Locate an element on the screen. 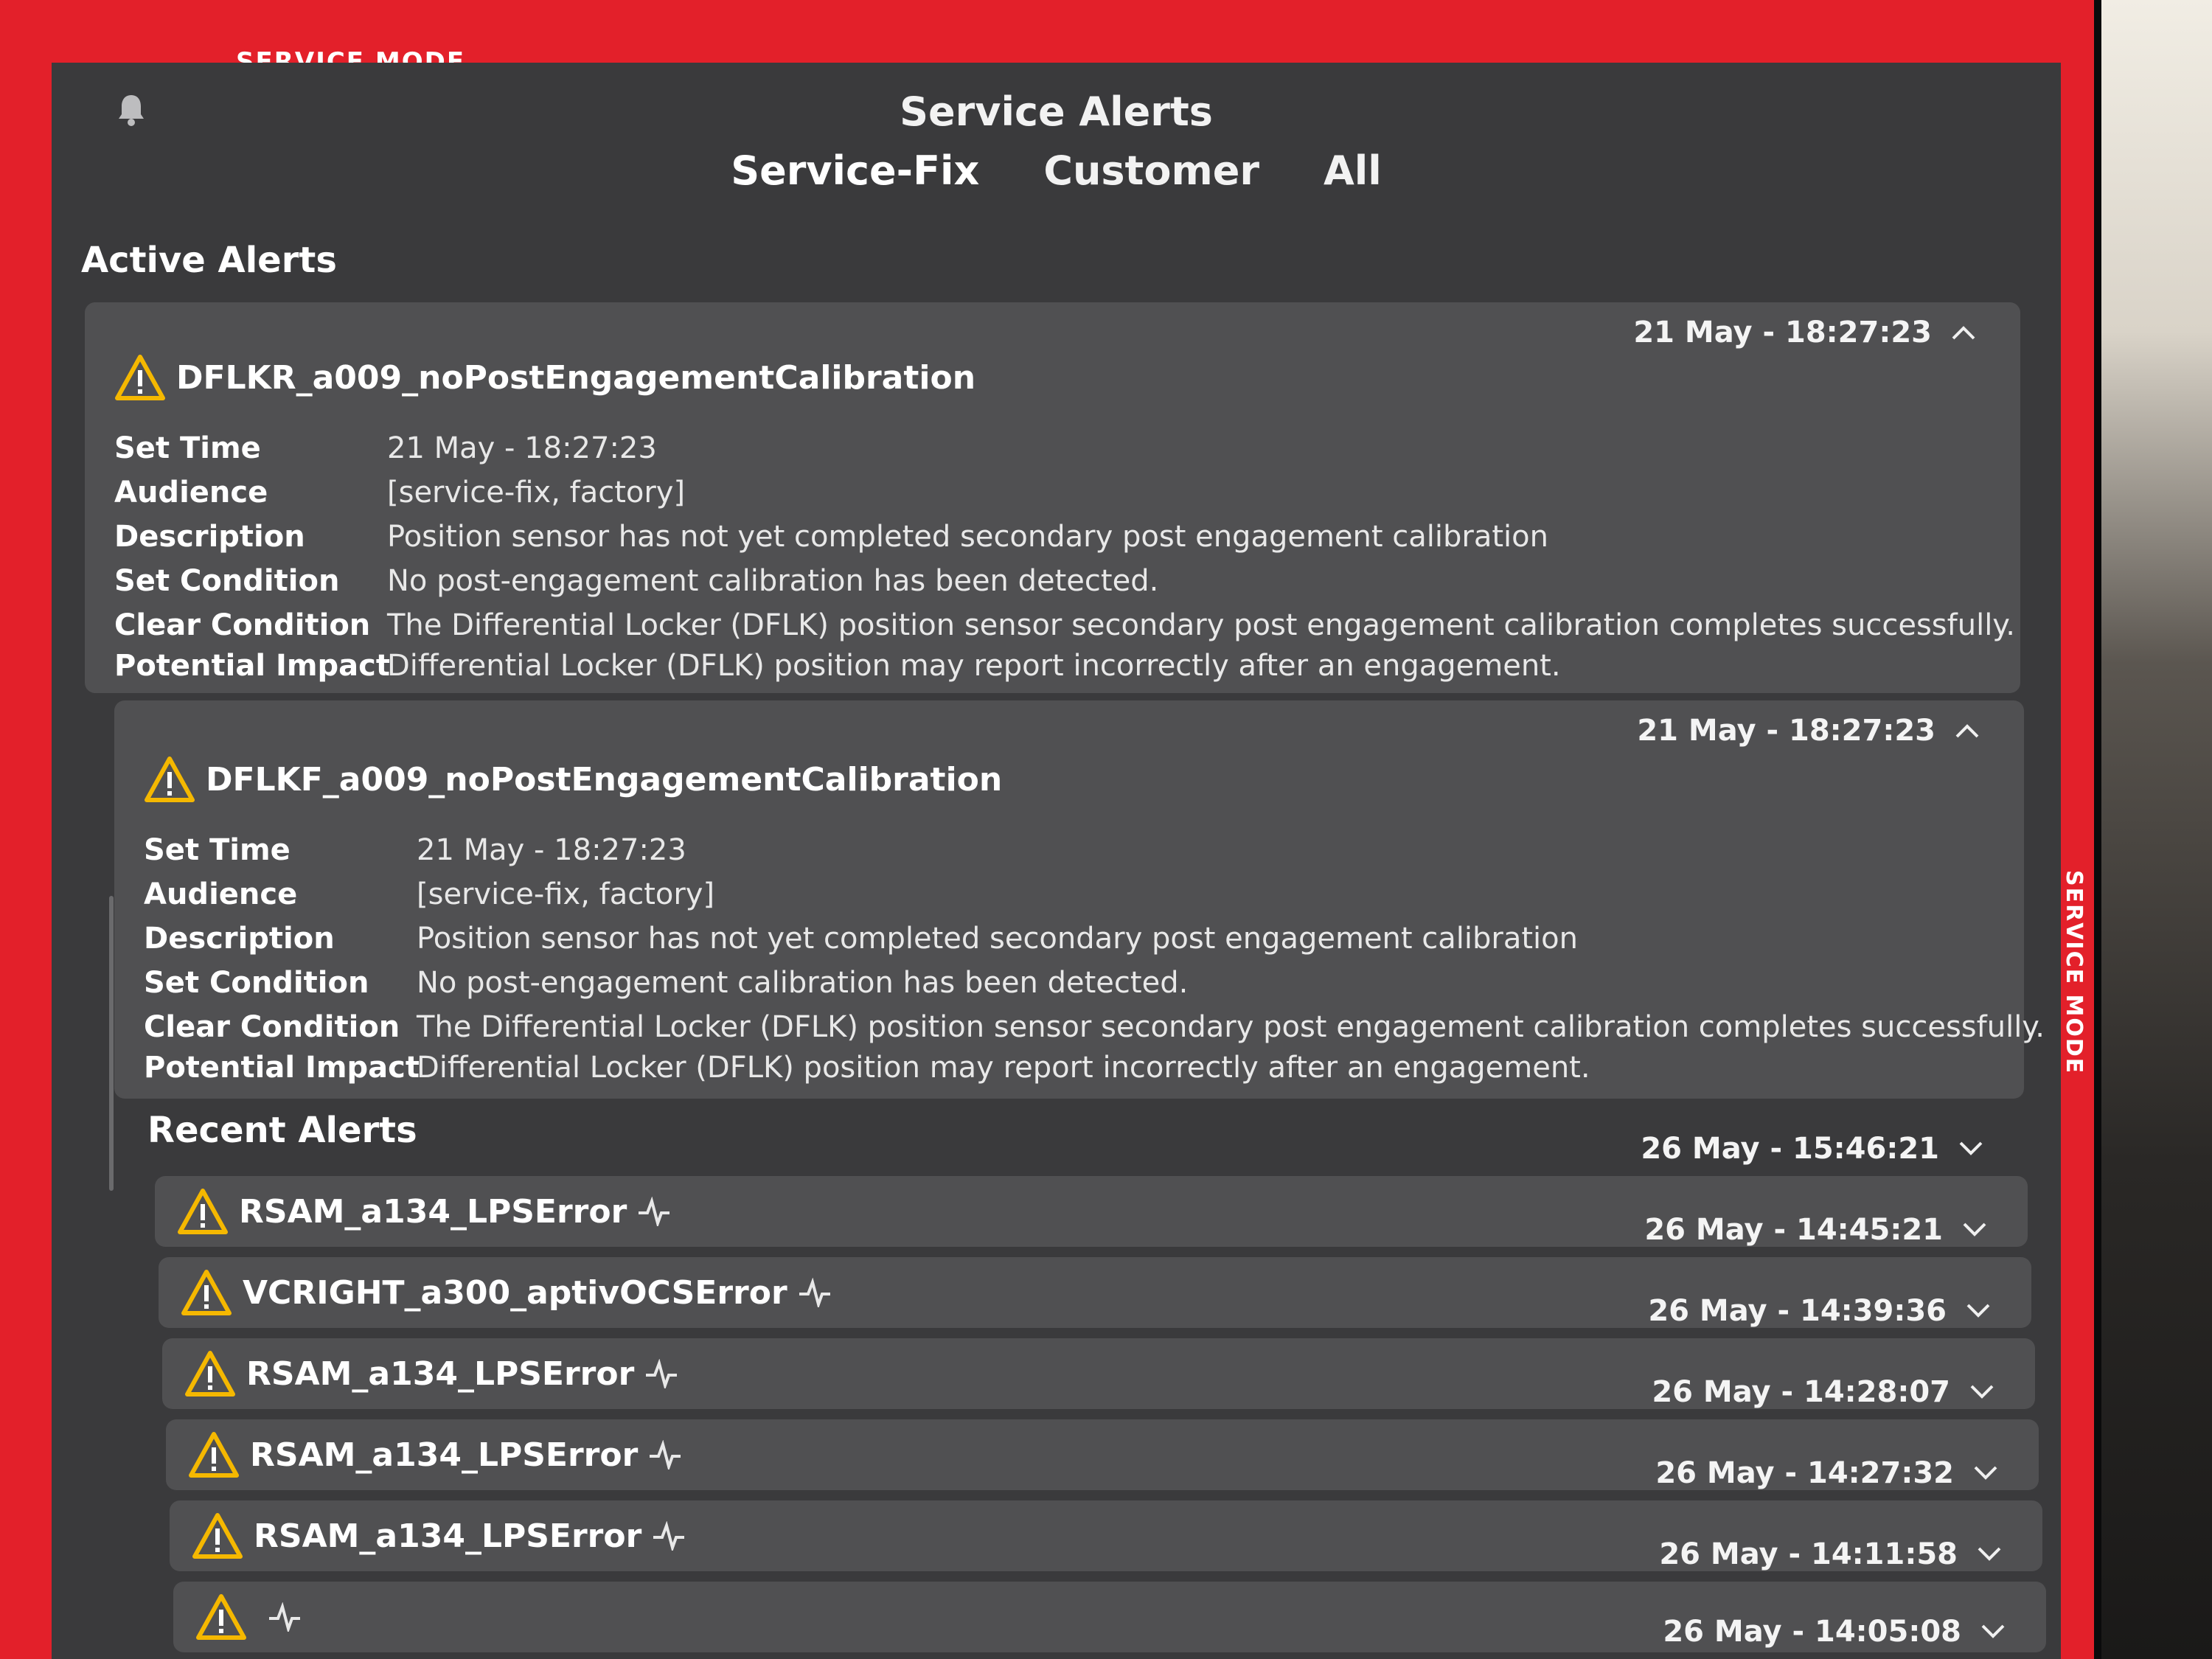  tab-service-fix: Service-Fix is located at coordinates (855, 170).